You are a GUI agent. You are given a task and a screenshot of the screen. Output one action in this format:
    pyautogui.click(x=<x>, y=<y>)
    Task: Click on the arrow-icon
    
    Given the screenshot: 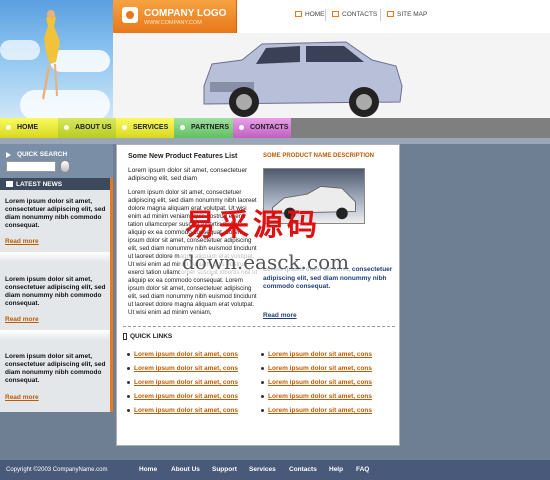 What is the action you would take?
    pyautogui.click(x=8, y=155)
    